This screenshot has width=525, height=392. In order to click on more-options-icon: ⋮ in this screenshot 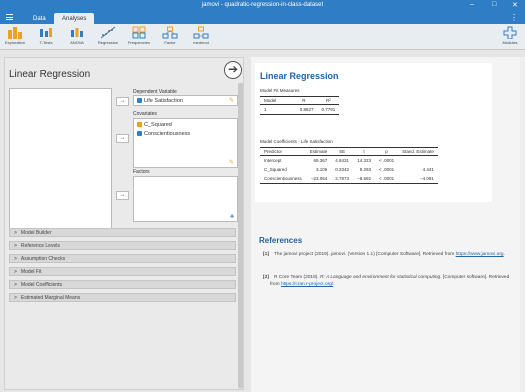, I will do `click(514, 17)`.